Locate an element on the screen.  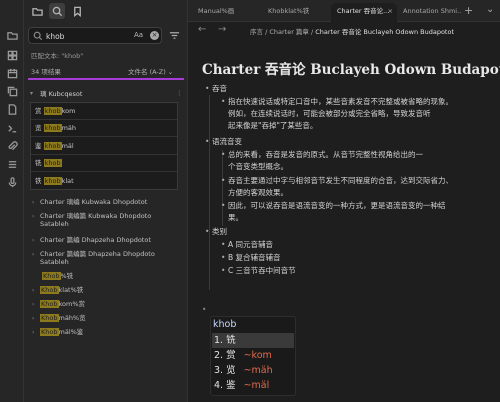
result-row: › Charter 璃编 Kubwaka Dhopdotot is located at coordinates (107, 201).